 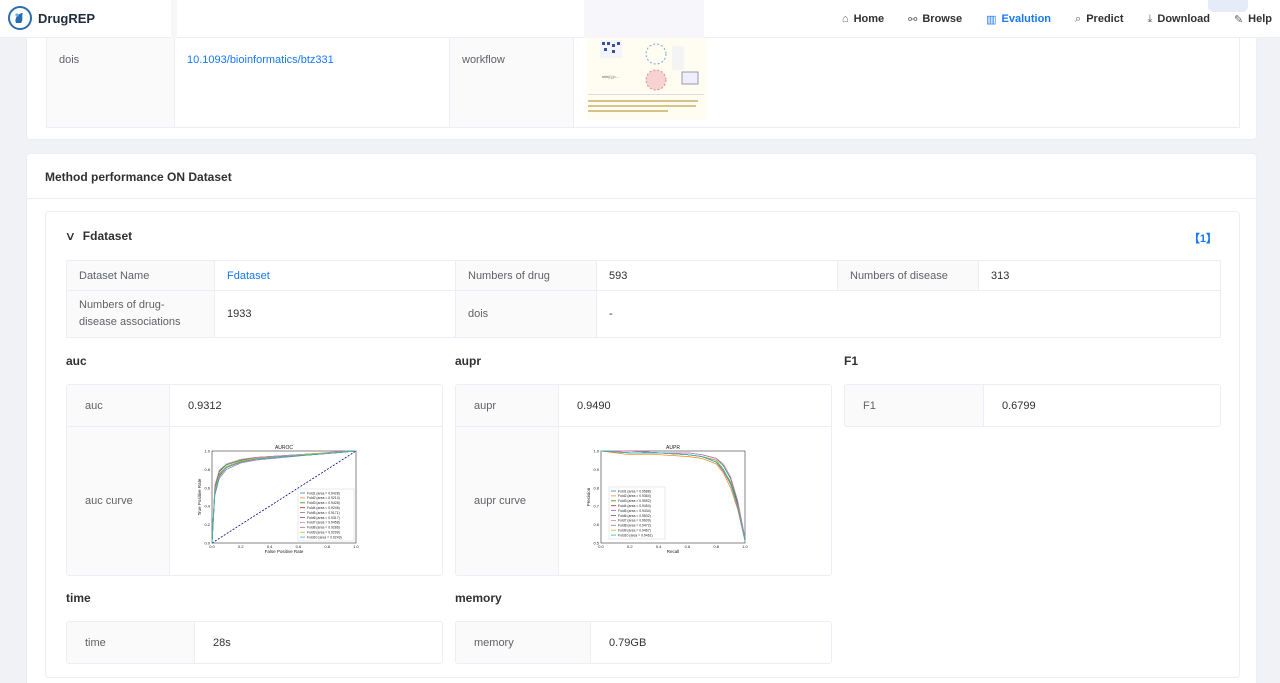 What do you see at coordinates (523, 642) in the screenshot?
I see `memory-label: memory` at bounding box center [523, 642].